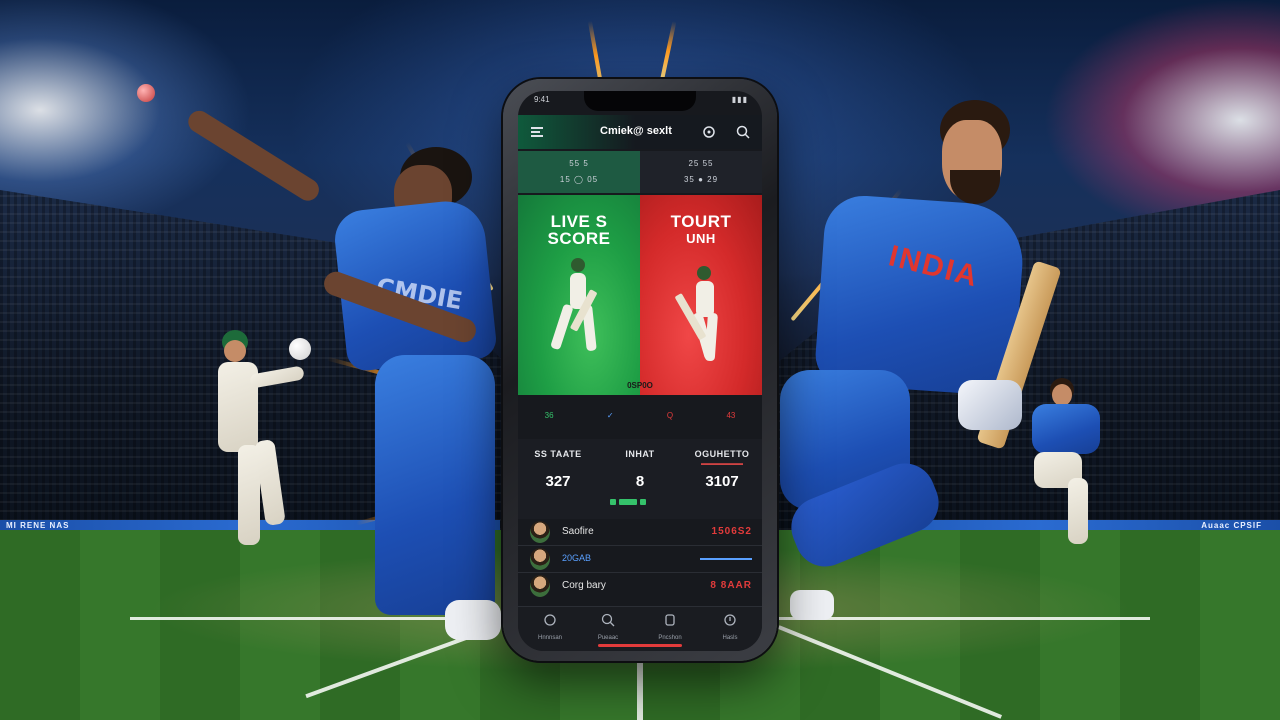  What do you see at coordinates (730, 420) in the screenshot?
I see `tab-item: 43` at bounding box center [730, 420].